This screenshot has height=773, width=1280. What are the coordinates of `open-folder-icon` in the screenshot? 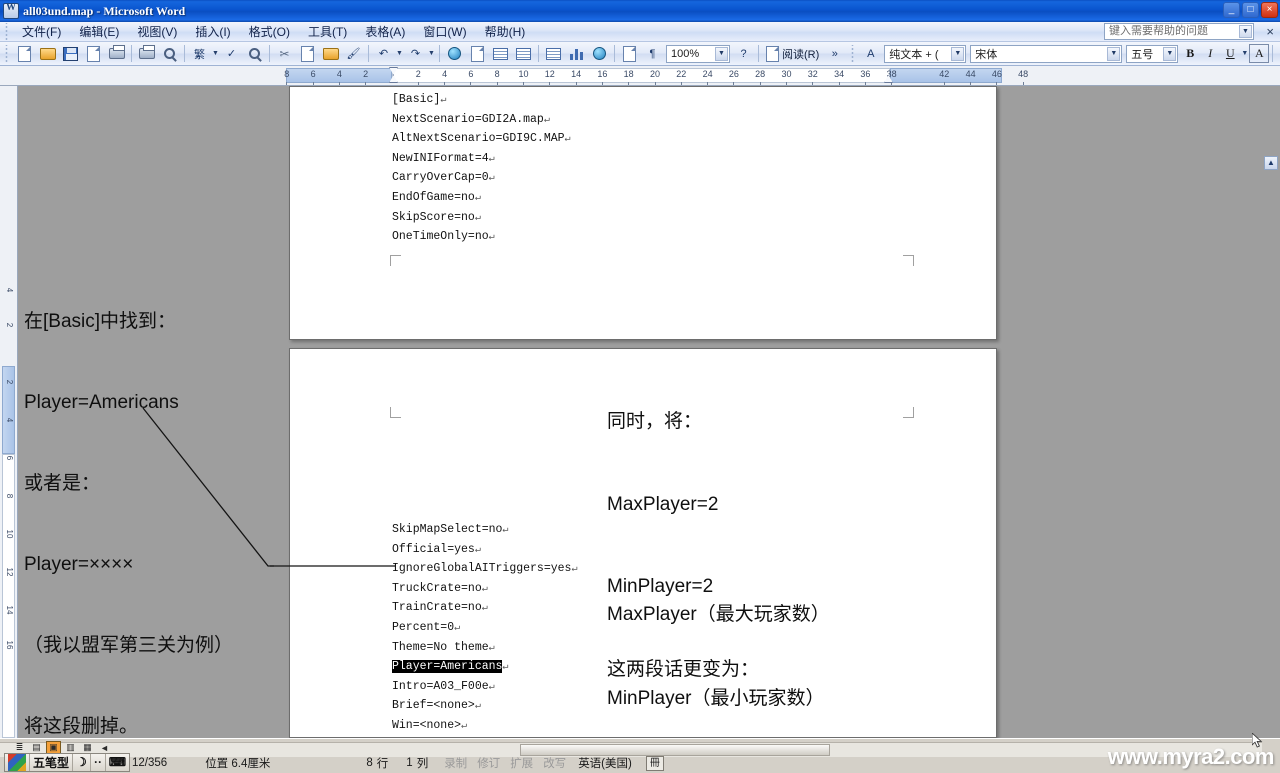 It's located at (47, 54).